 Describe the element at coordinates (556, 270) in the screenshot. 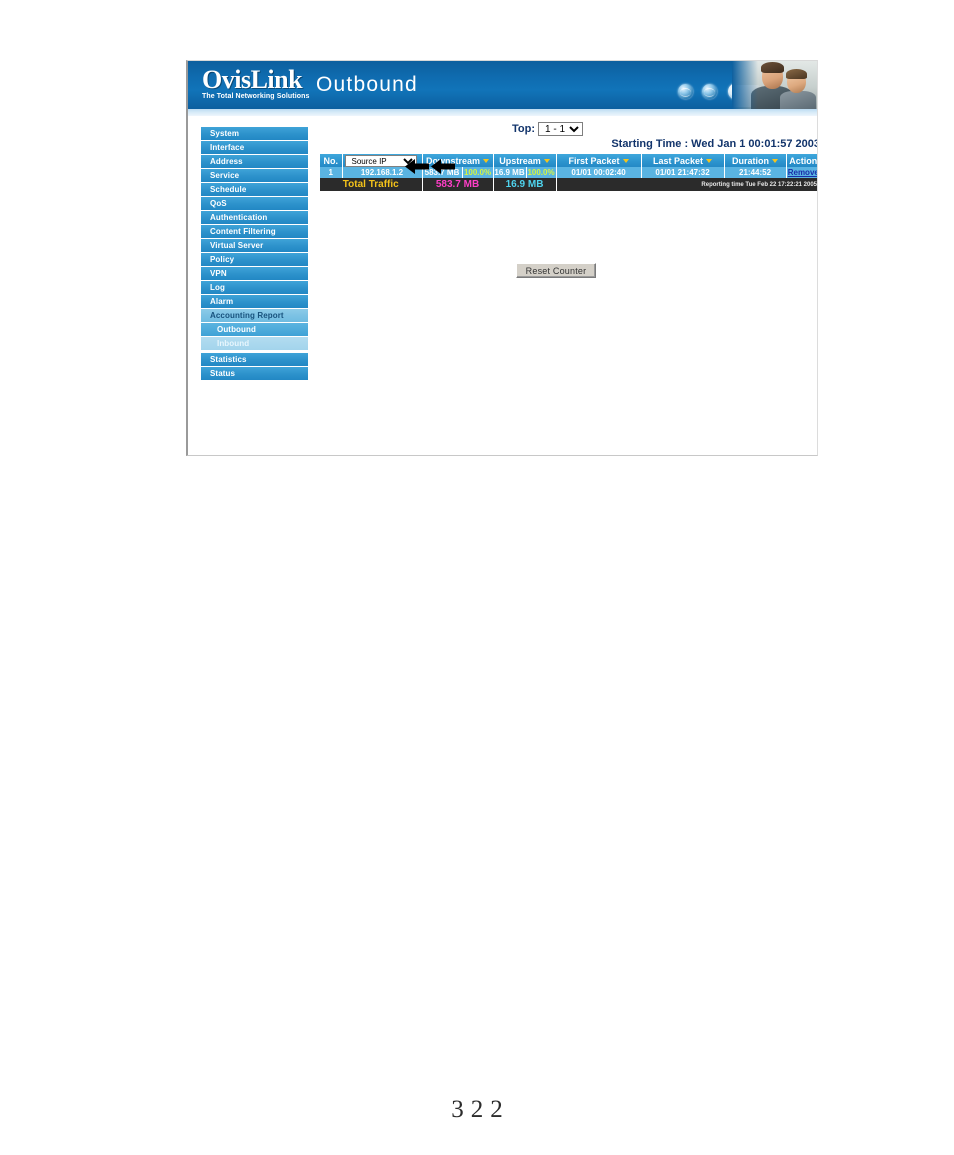

I see `reset-counter-button: Reset Counter` at that location.